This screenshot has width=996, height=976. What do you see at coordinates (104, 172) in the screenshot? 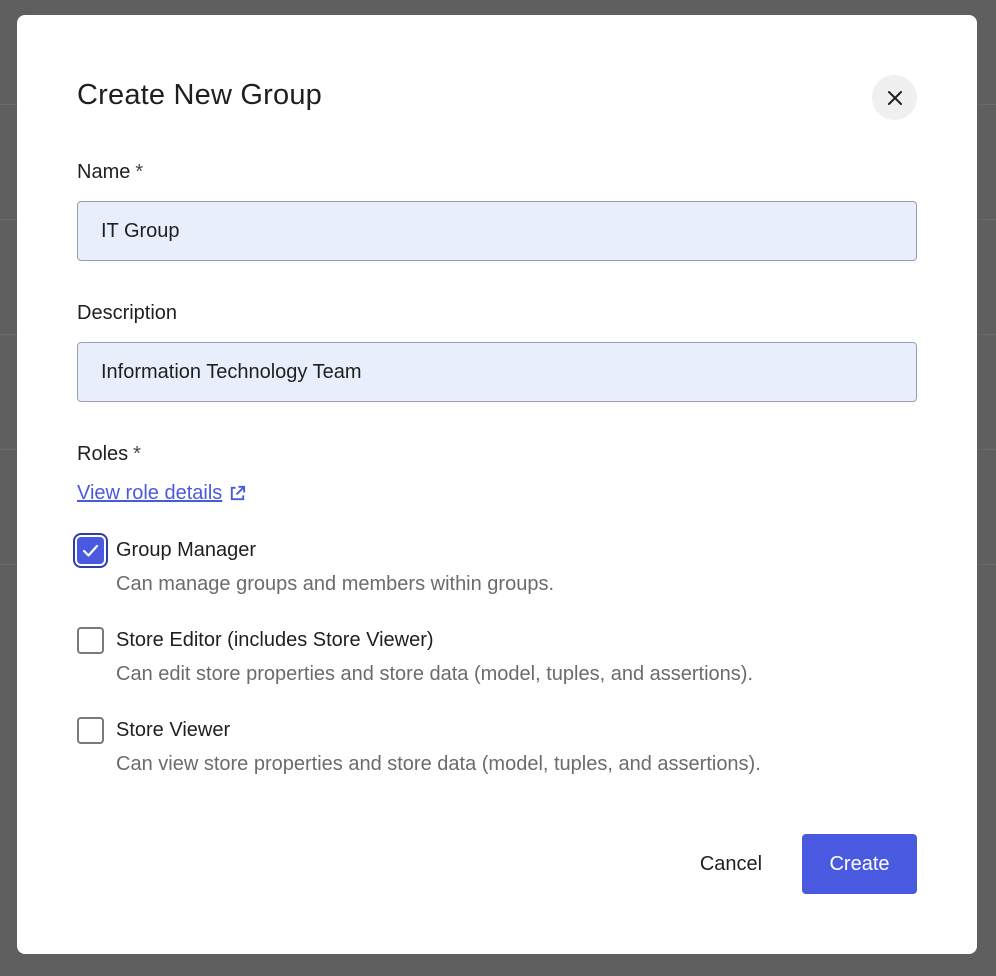
I see `name-label-text: Name` at bounding box center [104, 172].